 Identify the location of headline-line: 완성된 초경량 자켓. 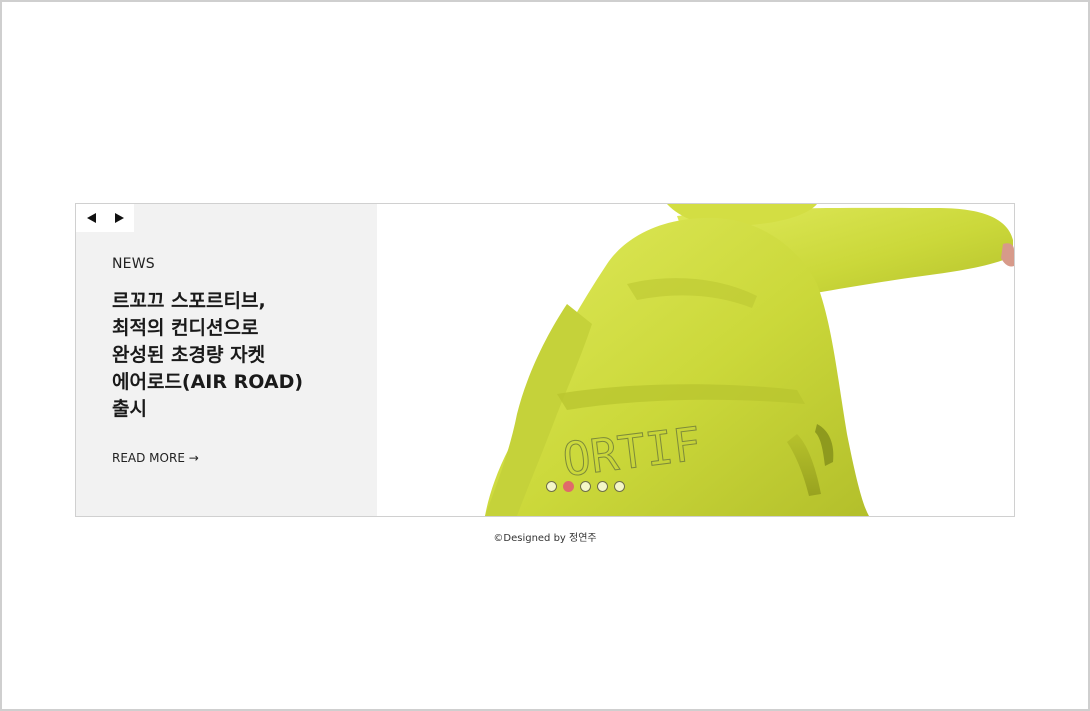
(189, 355).